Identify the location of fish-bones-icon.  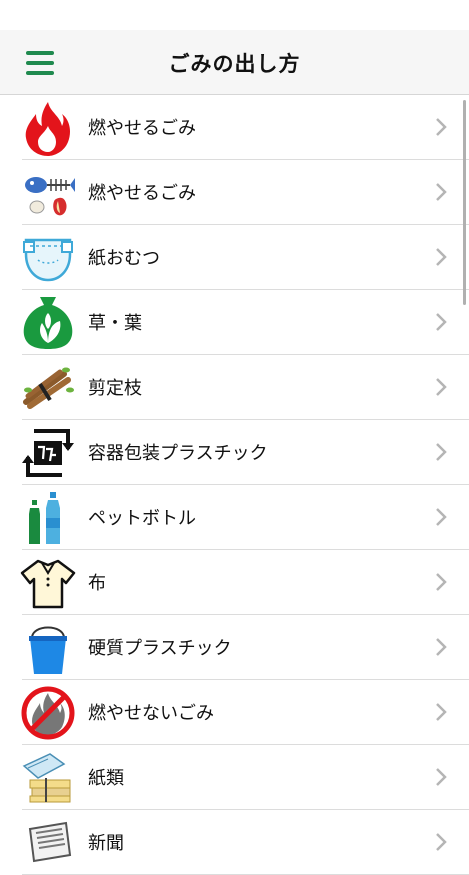
(48, 193).